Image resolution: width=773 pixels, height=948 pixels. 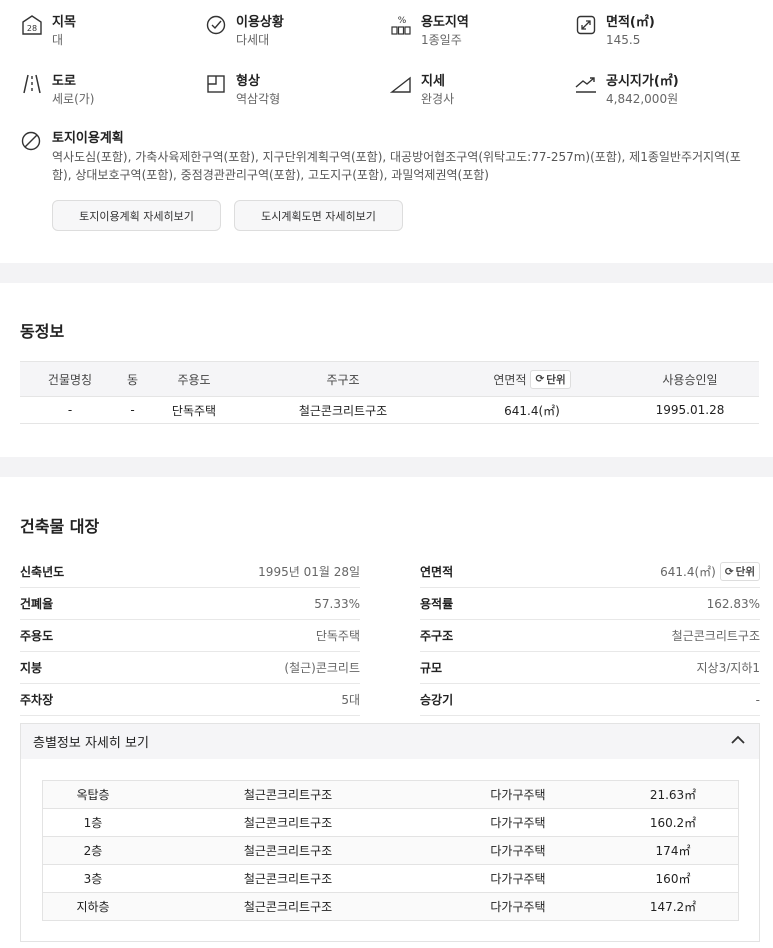 What do you see at coordinates (194, 379) in the screenshot?
I see `col-main-use: 주용도` at bounding box center [194, 379].